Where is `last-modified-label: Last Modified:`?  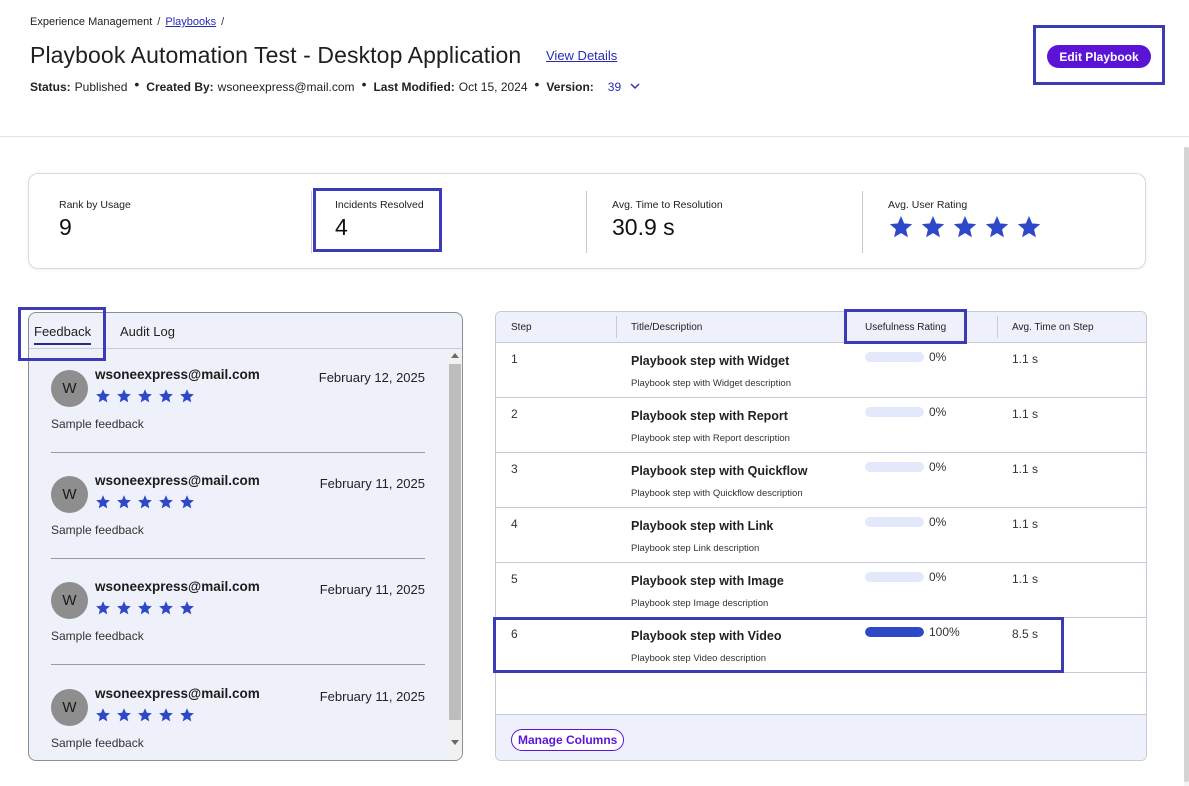 last-modified-label: Last Modified: is located at coordinates (414, 87).